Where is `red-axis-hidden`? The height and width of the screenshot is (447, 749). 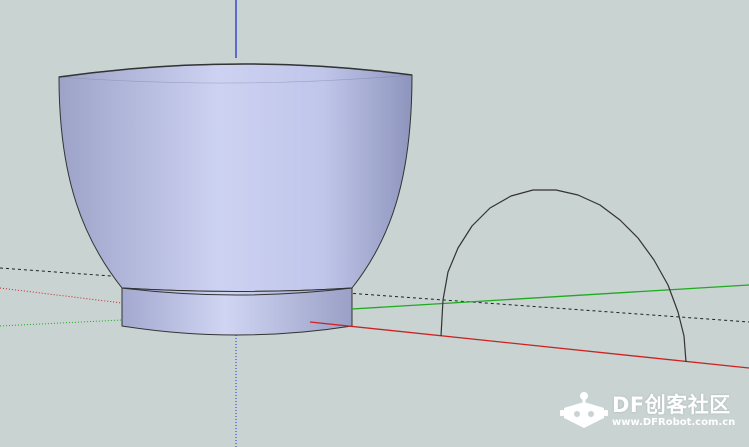
red-axis-hidden is located at coordinates (61, 295).